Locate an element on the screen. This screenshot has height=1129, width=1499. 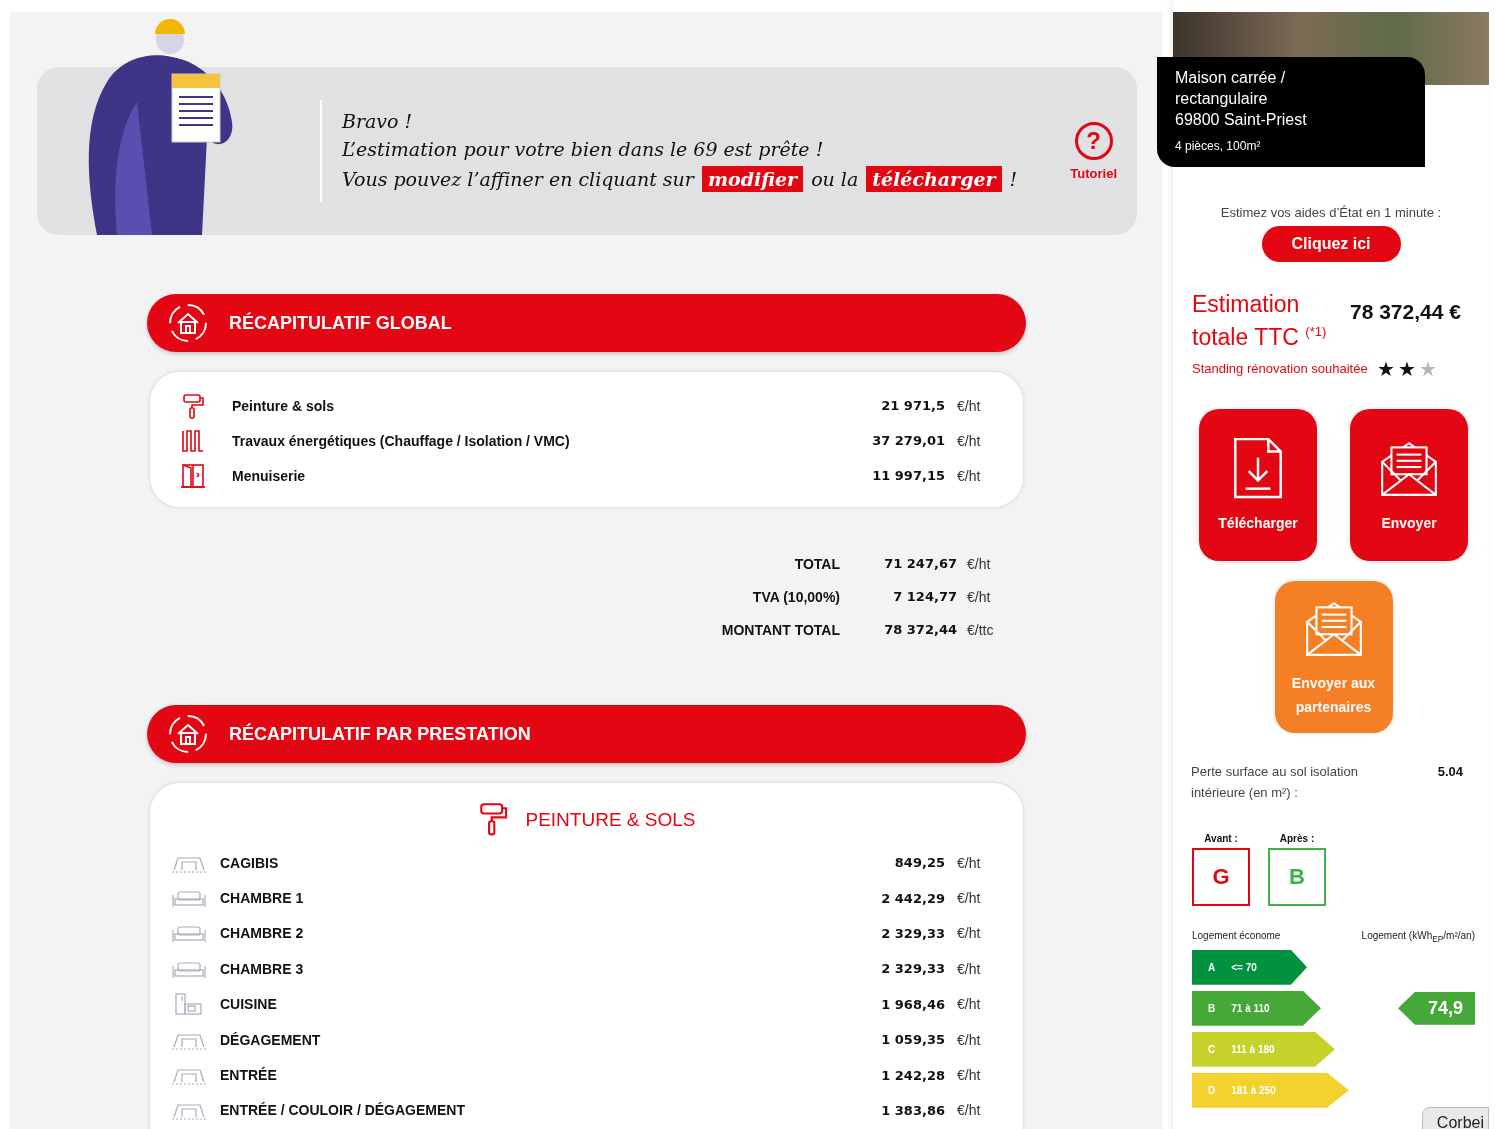
banner-text: L’estimation pour votre bien dans le 69 est prête ! is located at coordinates (583, 149).